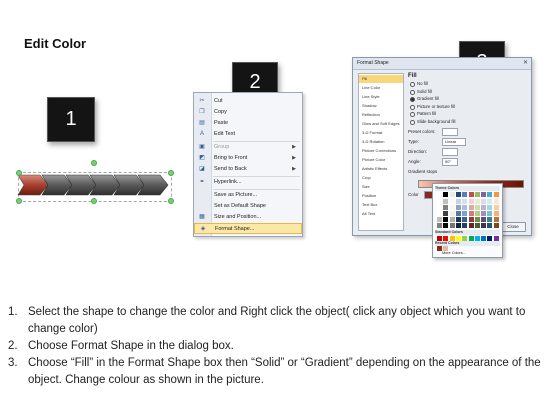 Image resolution: width=560 pixels, height=420 pixels. Describe the element at coordinates (248, 158) in the screenshot. I see `menu-item-bring-to-front: ◩ Bring to Front ▶` at that location.